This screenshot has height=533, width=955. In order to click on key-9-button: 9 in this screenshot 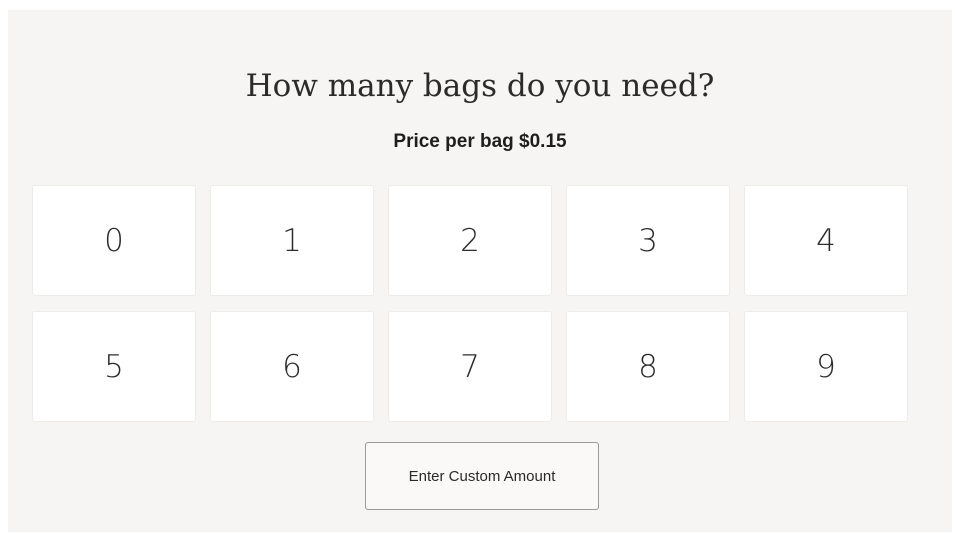, I will do `click(826, 366)`.